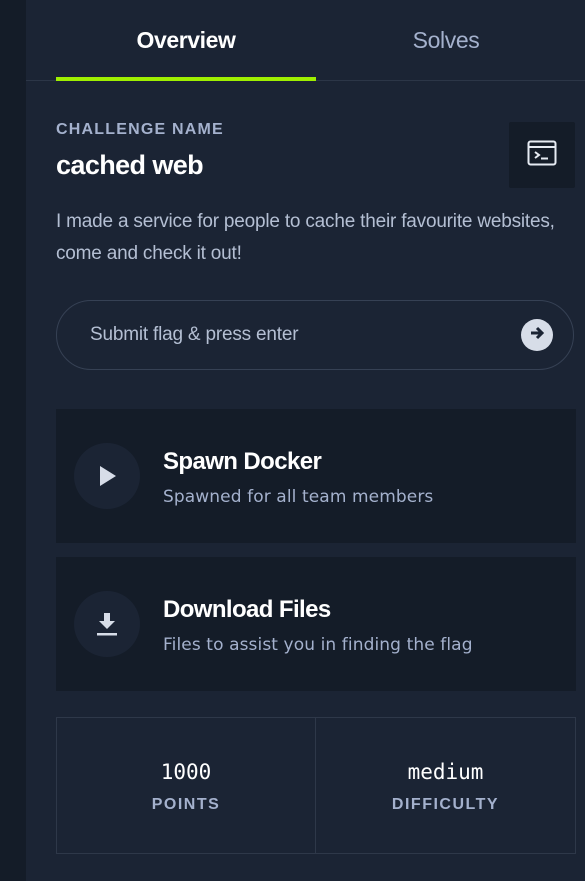  What do you see at coordinates (130, 165) in the screenshot?
I see `challenge-title: cached web` at bounding box center [130, 165].